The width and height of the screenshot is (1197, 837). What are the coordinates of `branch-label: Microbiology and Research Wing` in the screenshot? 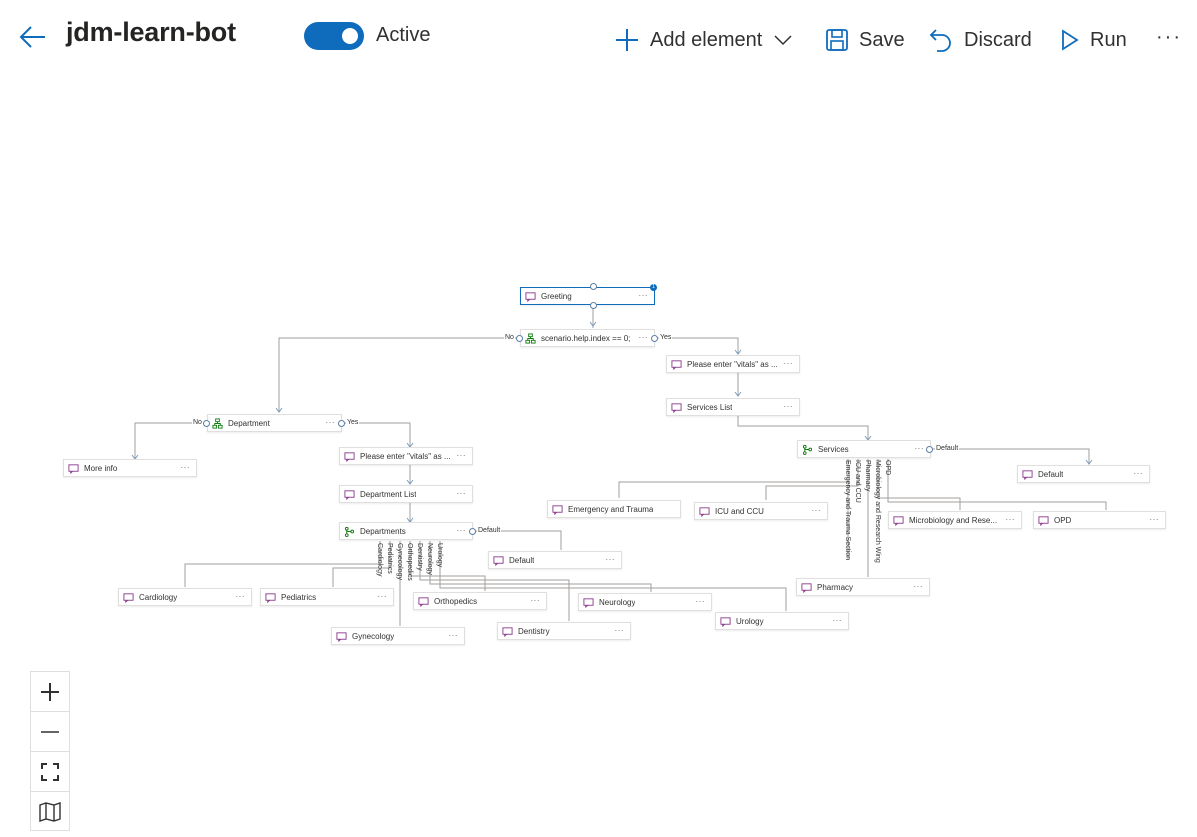 It's located at (877, 511).